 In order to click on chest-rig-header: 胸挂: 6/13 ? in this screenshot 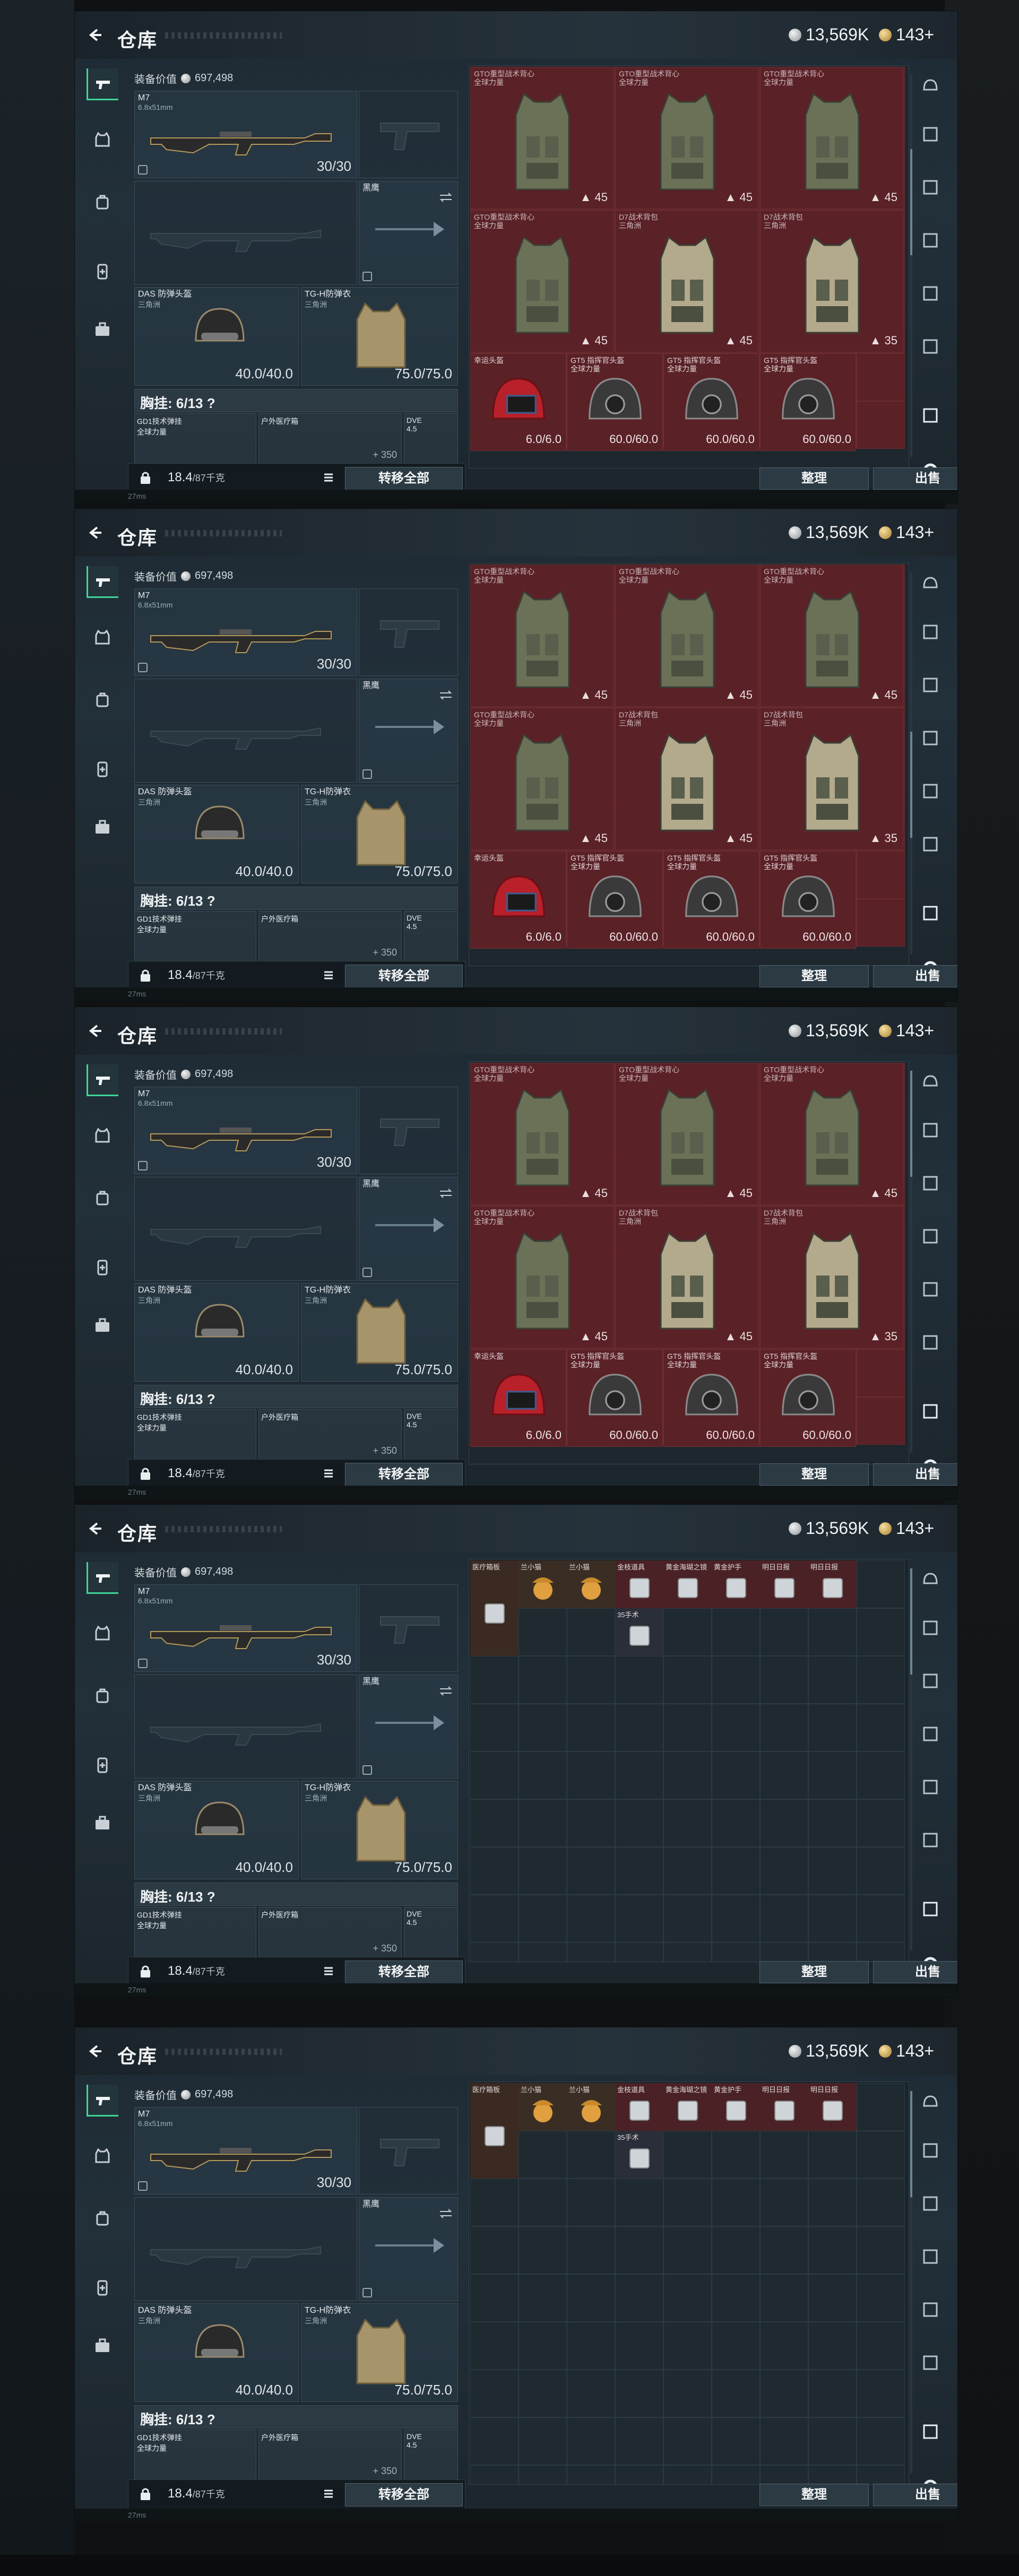, I will do `click(296, 898)`.